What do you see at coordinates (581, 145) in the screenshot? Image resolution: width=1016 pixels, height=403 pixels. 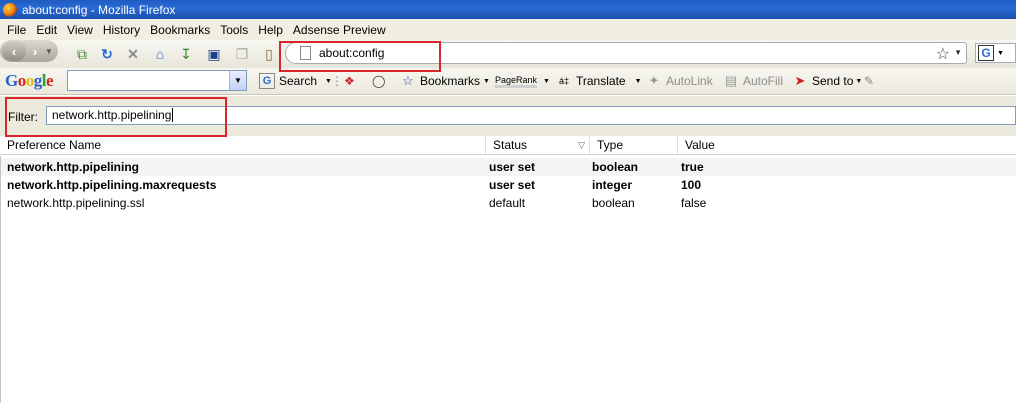 I see `sort-indicator-icon: ▽` at bounding box center [581, 145].